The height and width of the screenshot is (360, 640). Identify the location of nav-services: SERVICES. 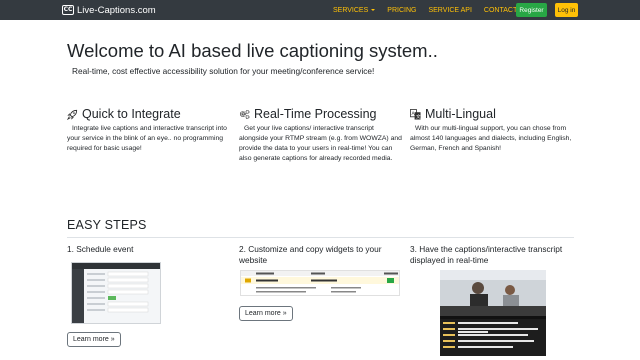
(354, 10).